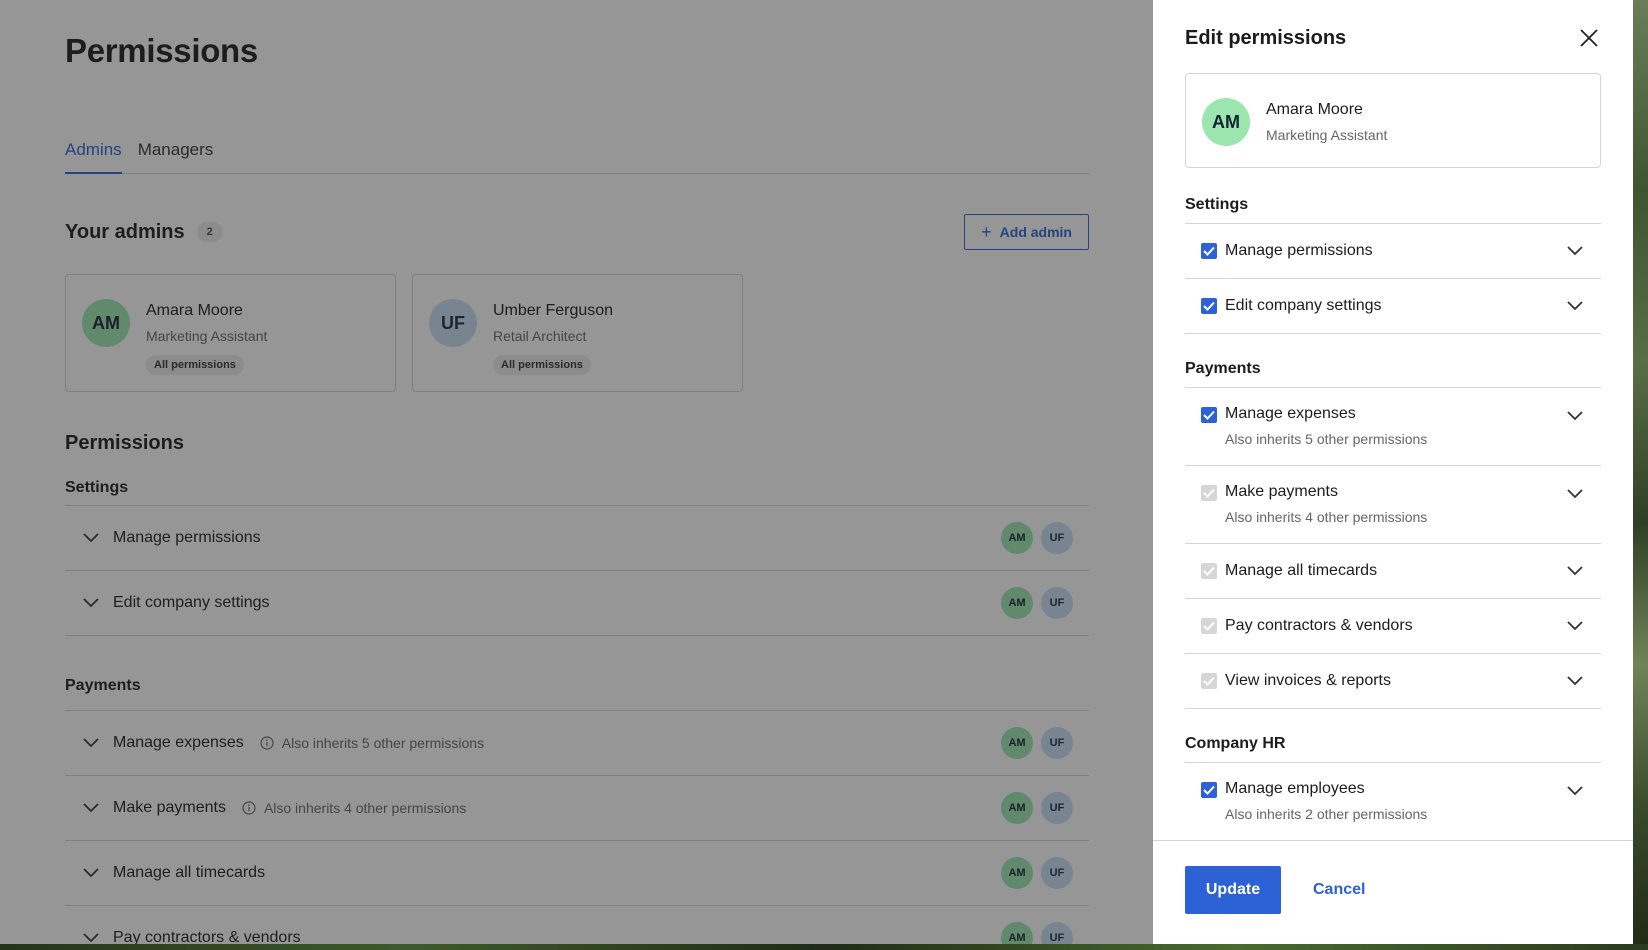 The height and width of the screenshot is (950, 1648). What do you see at coordinates (1393, 251) in the screenshot?
I see `permission-option: Manage permissions` at bounding box center [1393, 251].